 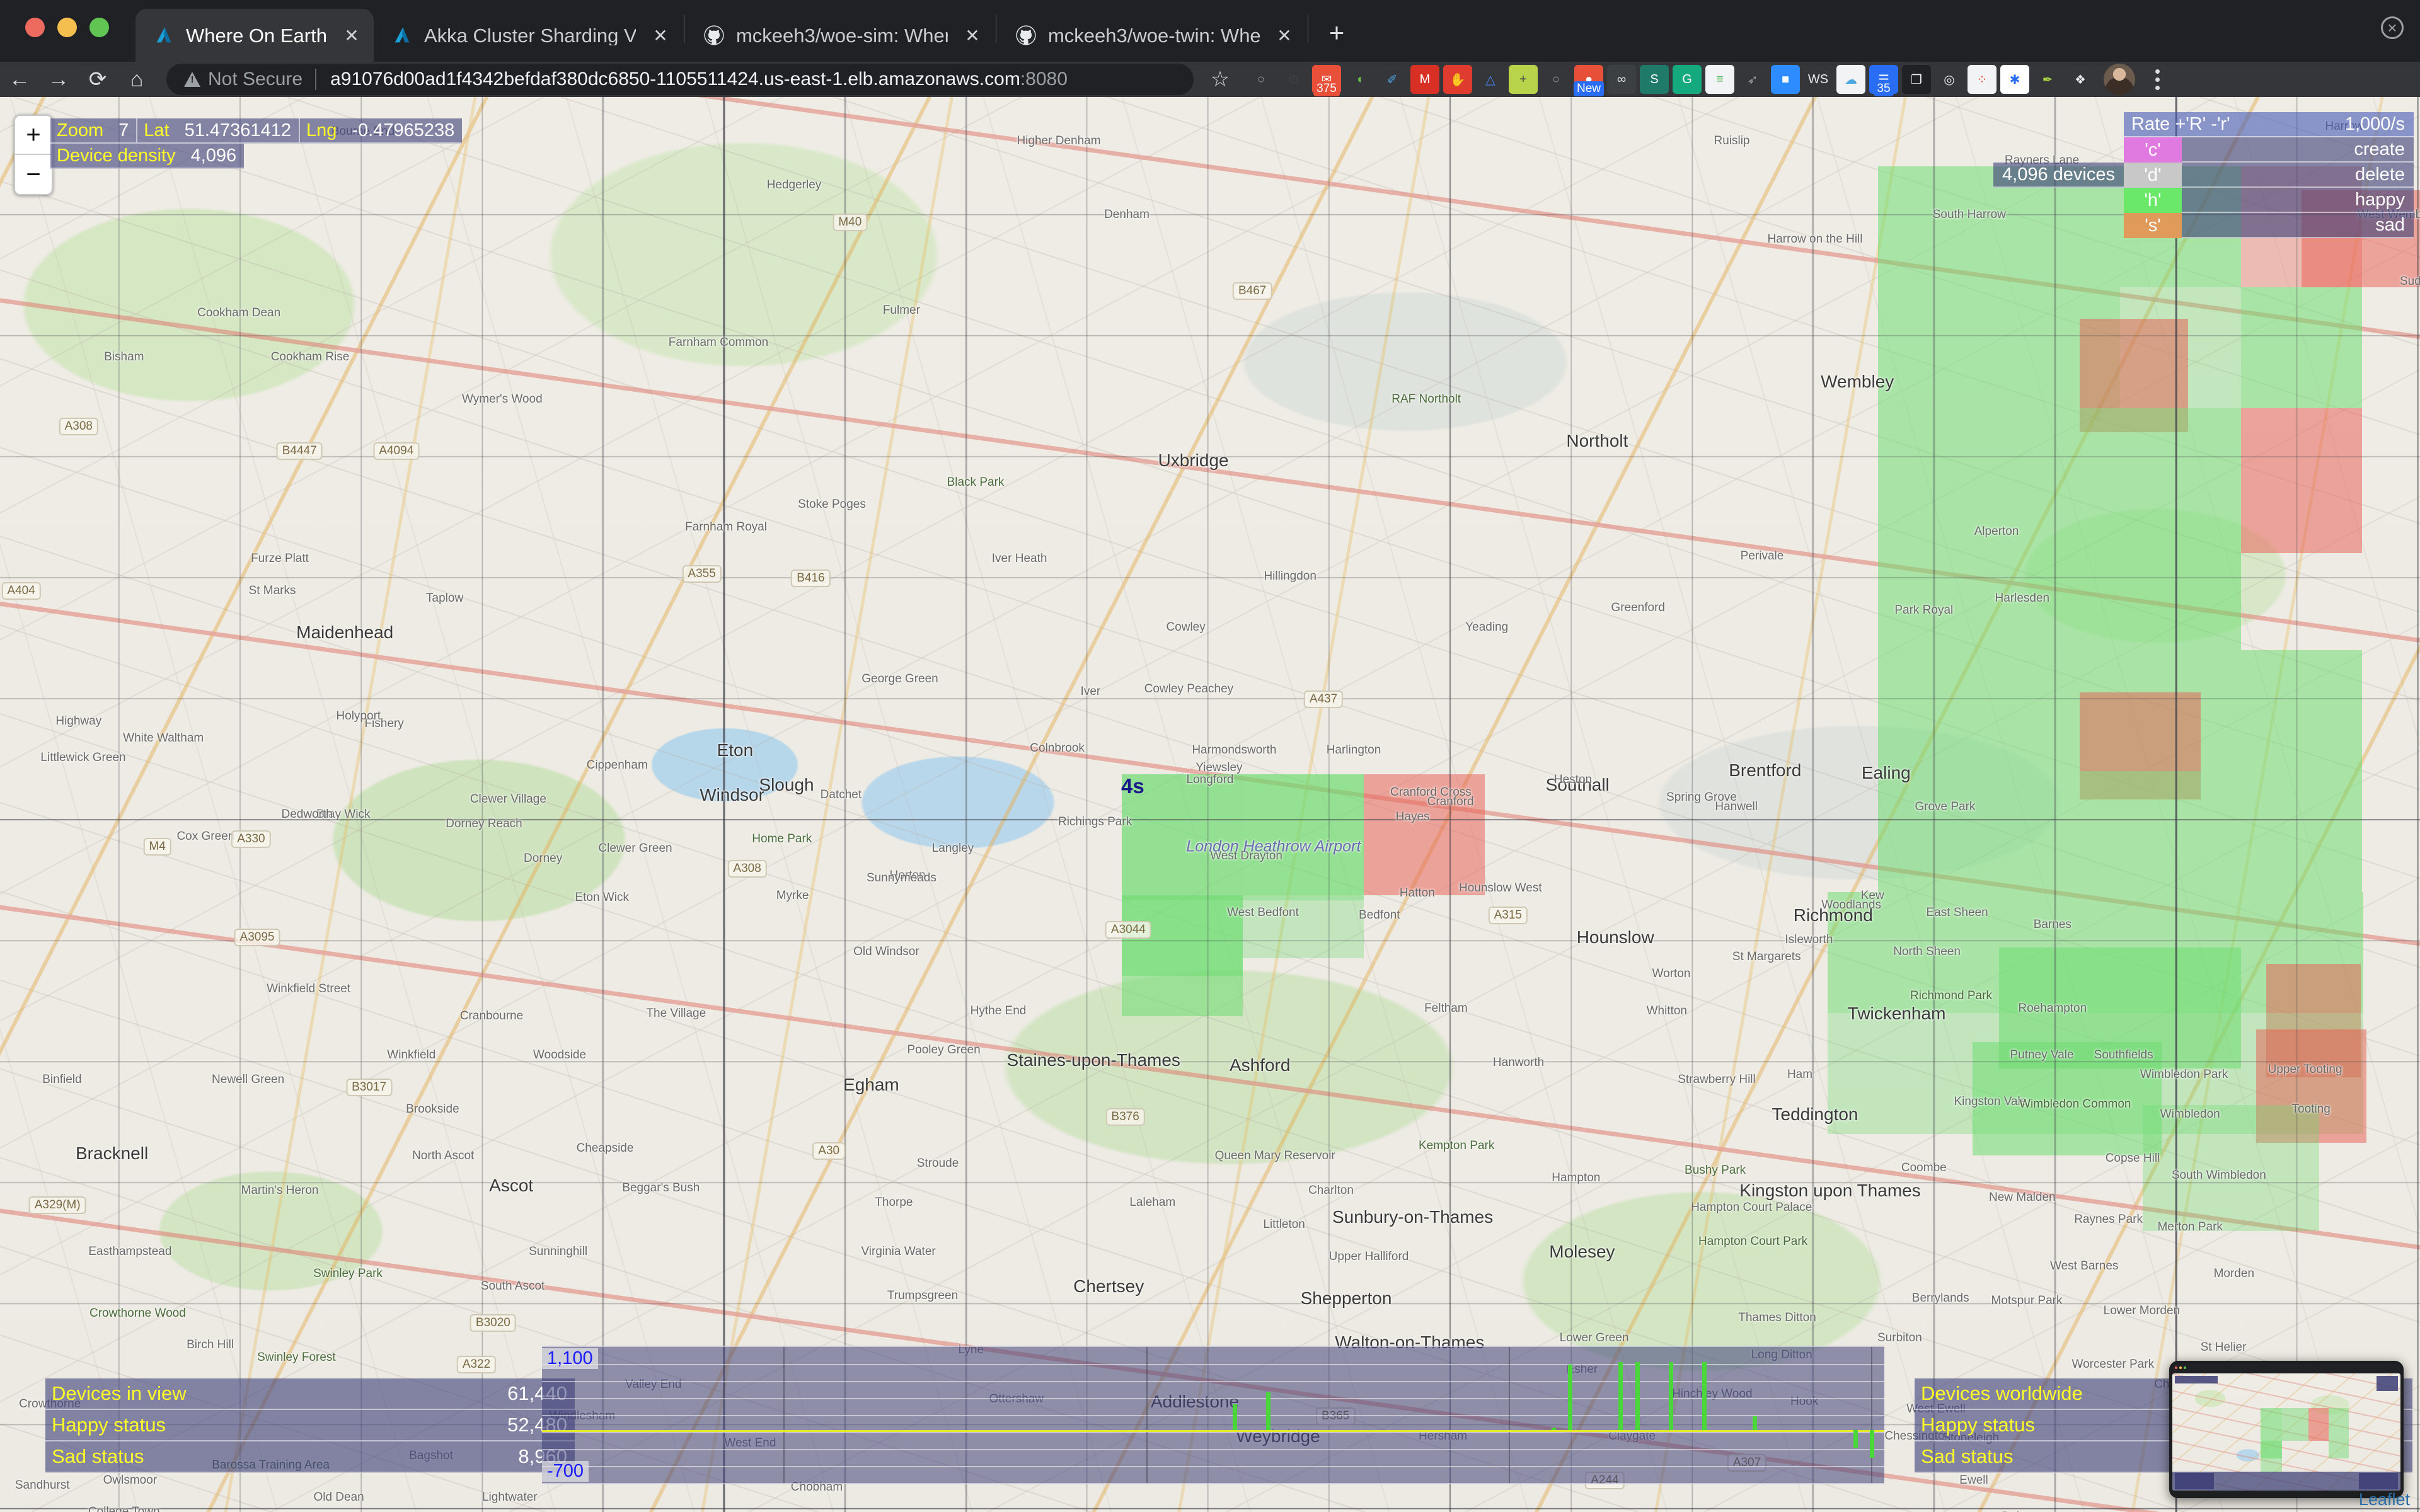 What do you see at coordinates (1752, 79) in the screenshot?
I see `rocket-extension: ➶` at bounding box center [1752, 79].